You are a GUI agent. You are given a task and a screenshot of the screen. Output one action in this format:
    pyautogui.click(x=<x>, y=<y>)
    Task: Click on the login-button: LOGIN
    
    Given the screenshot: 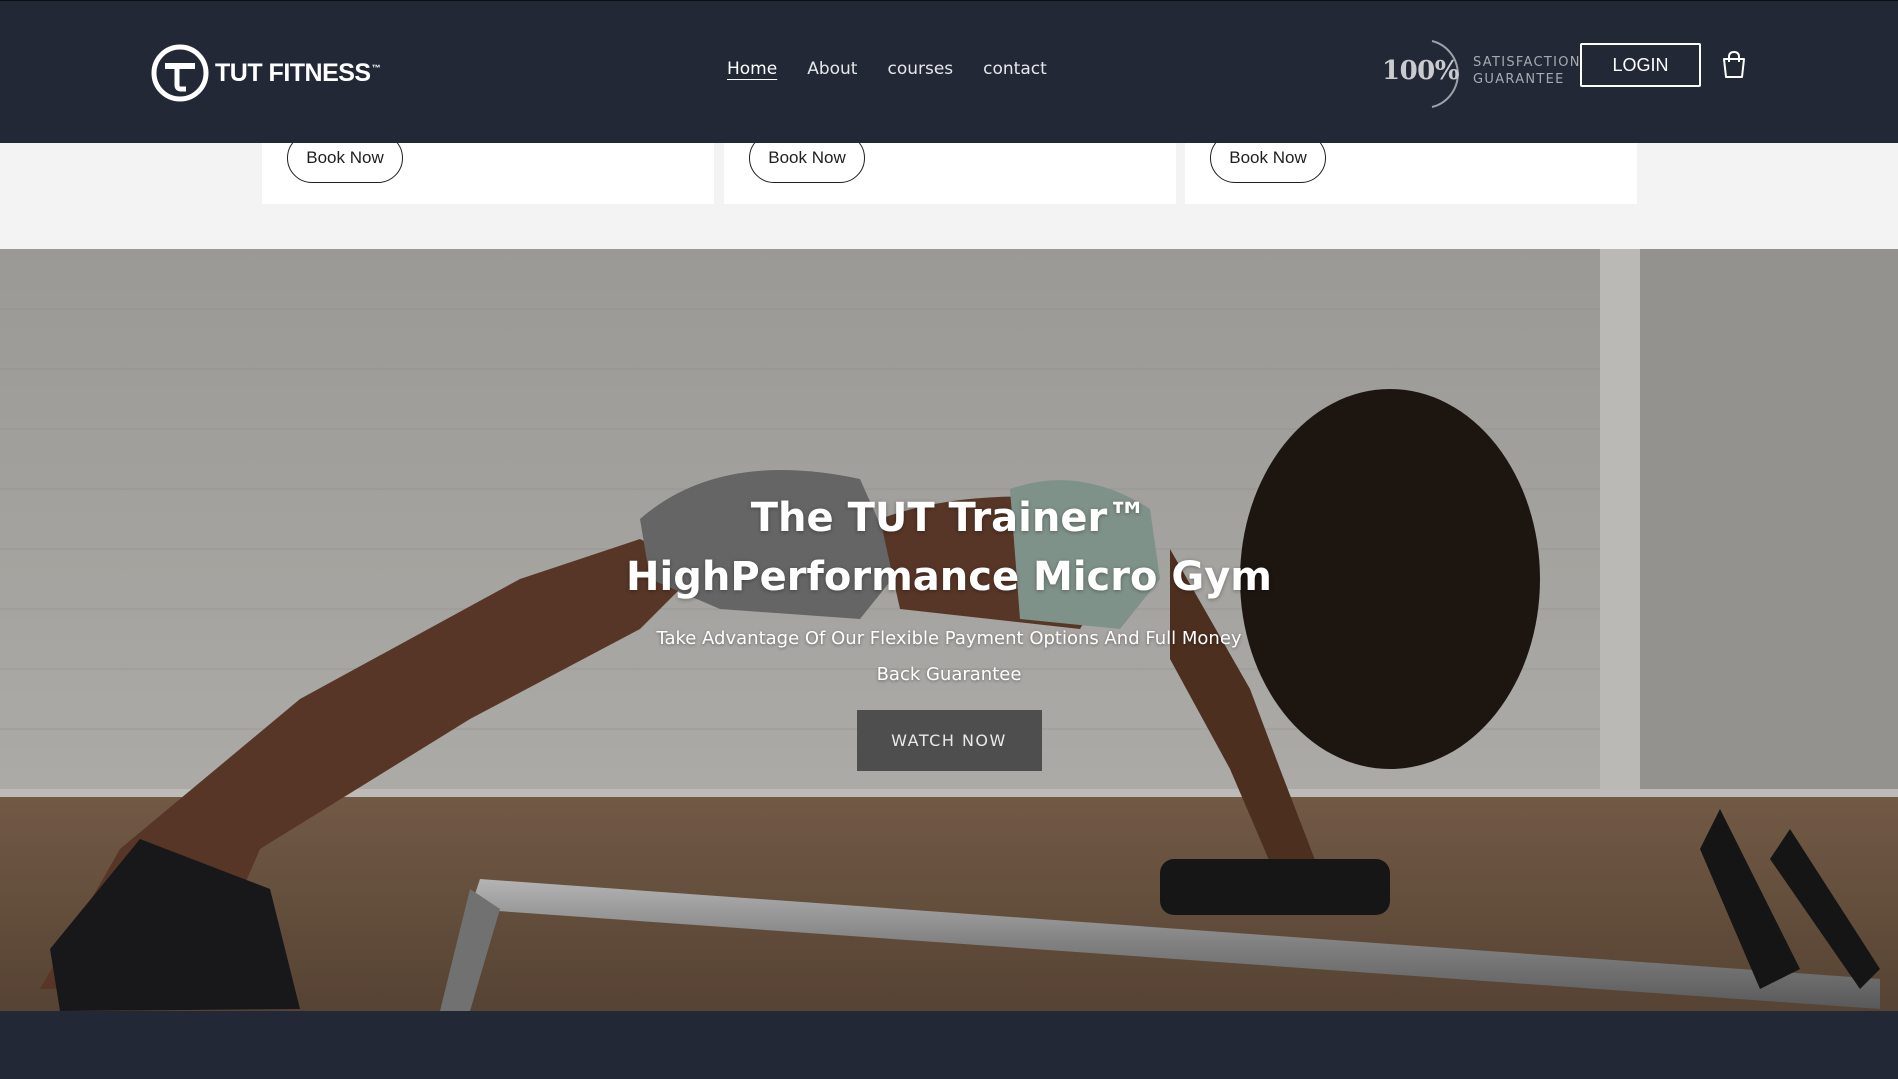 What is the action you would take?
    pyautogui.click(x=1640, y=65)
    